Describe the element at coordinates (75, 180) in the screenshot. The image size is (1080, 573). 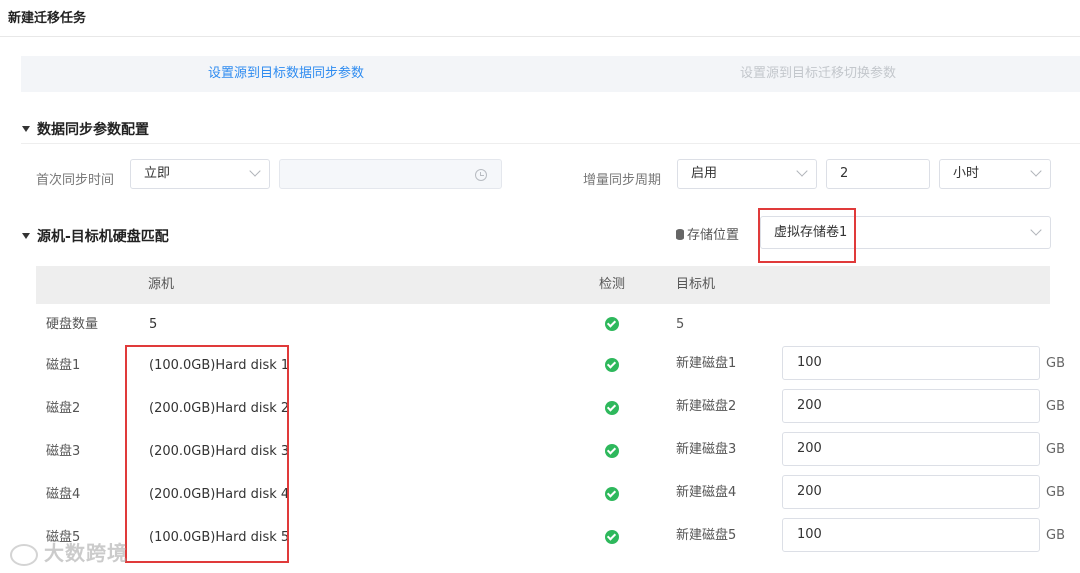
I see `first-sync-label: 首次同步时间` at that location.